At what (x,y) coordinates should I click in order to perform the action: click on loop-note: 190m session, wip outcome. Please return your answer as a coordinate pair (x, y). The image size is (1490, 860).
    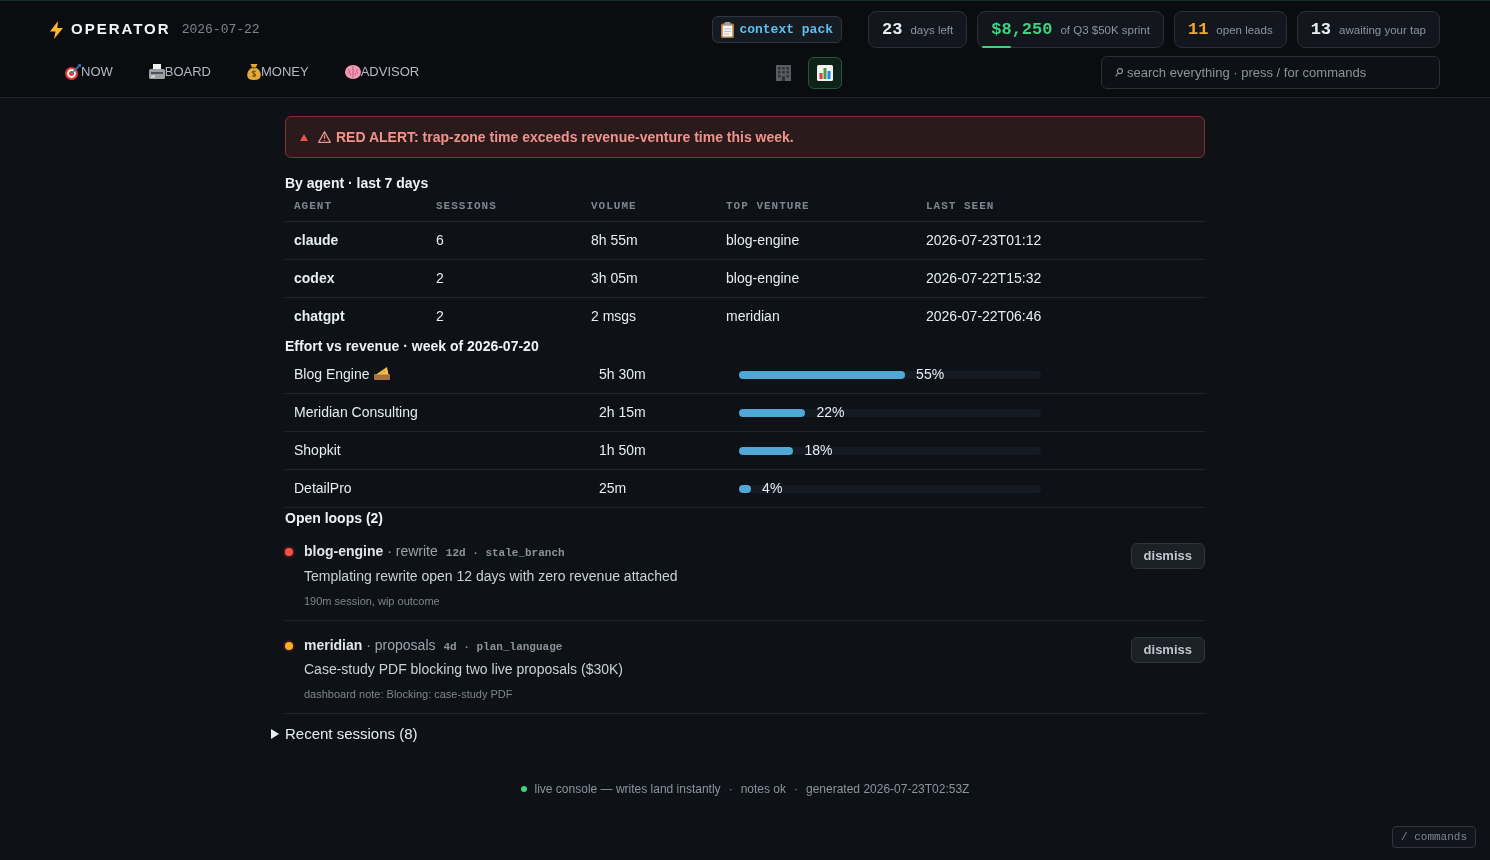
    Looking at the image, I should click on (372, 600).